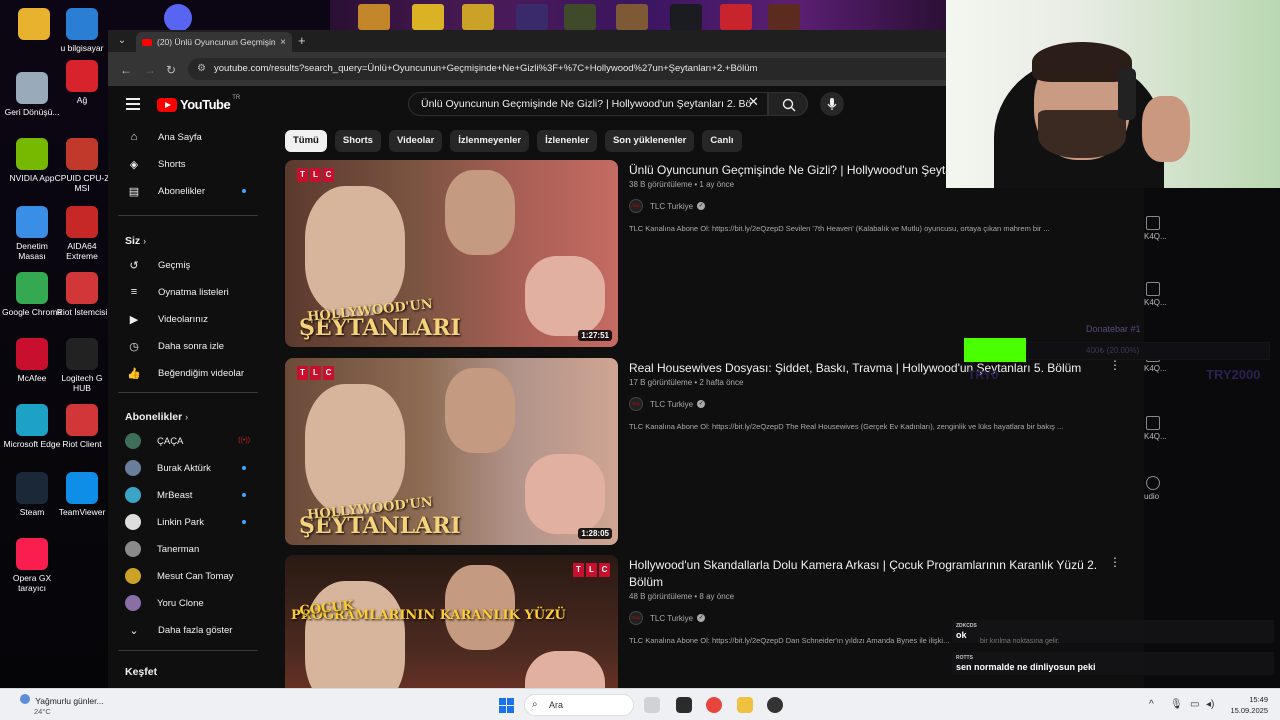 Image resolution: width=1280 pixels, height=720 pixels. Describe the element at coordinates (183, 164) in the screenshot. I see `sidebar-item: ◈ Shorts` at that location.